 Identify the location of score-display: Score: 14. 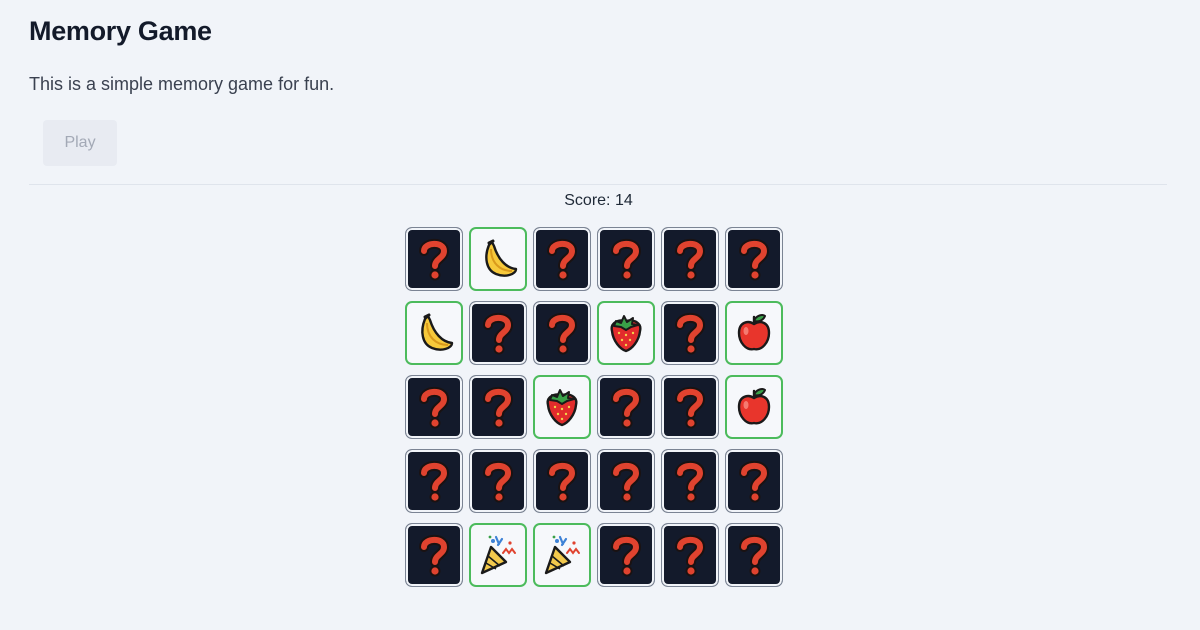
(598, 200).